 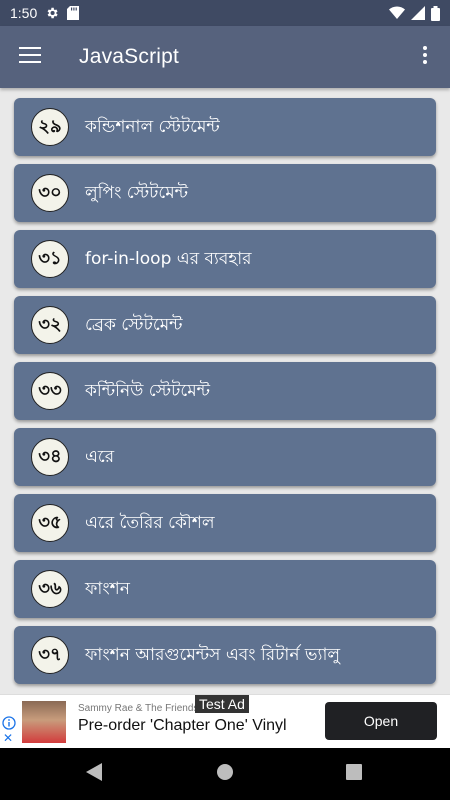 I want to click on battery-icon, so click(x=435, y=13).